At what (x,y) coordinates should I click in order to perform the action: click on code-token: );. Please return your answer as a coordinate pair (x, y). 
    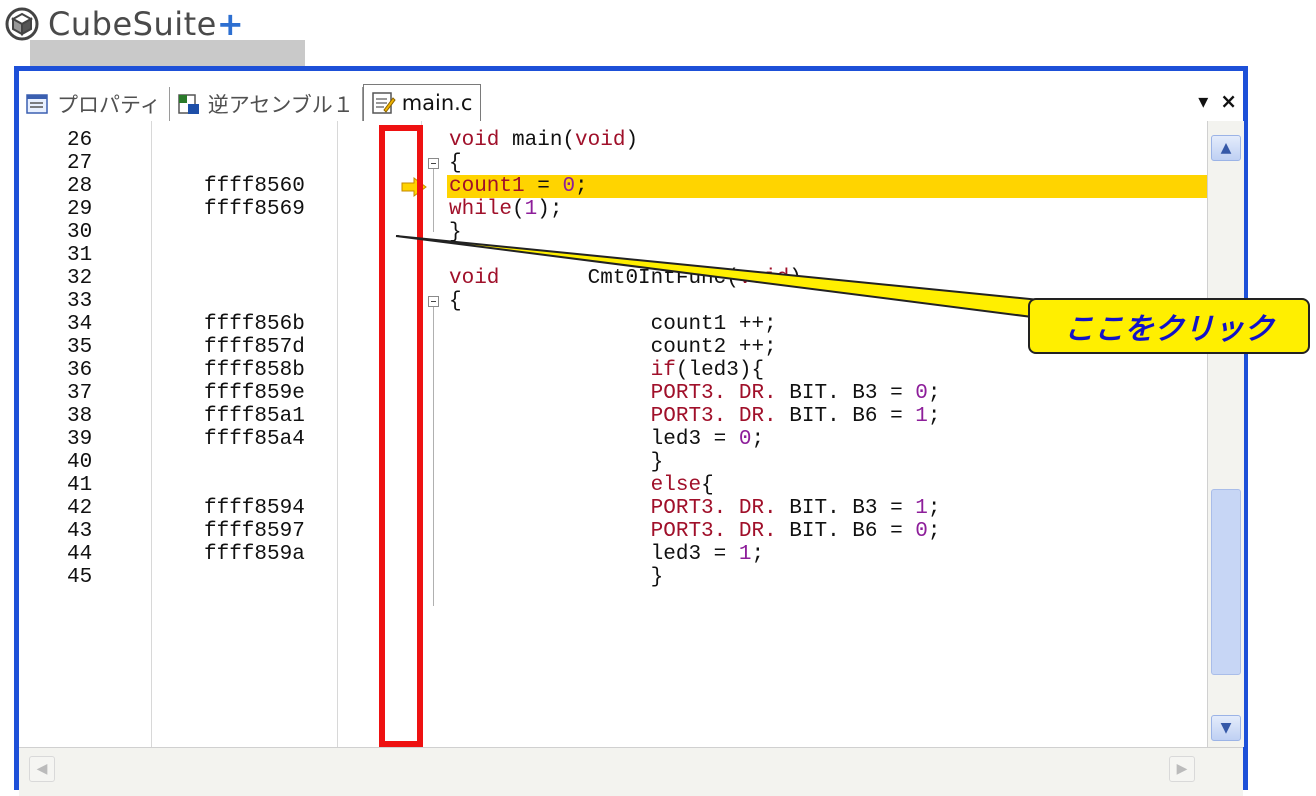
    Looking at the image, I should click on (550, 209).